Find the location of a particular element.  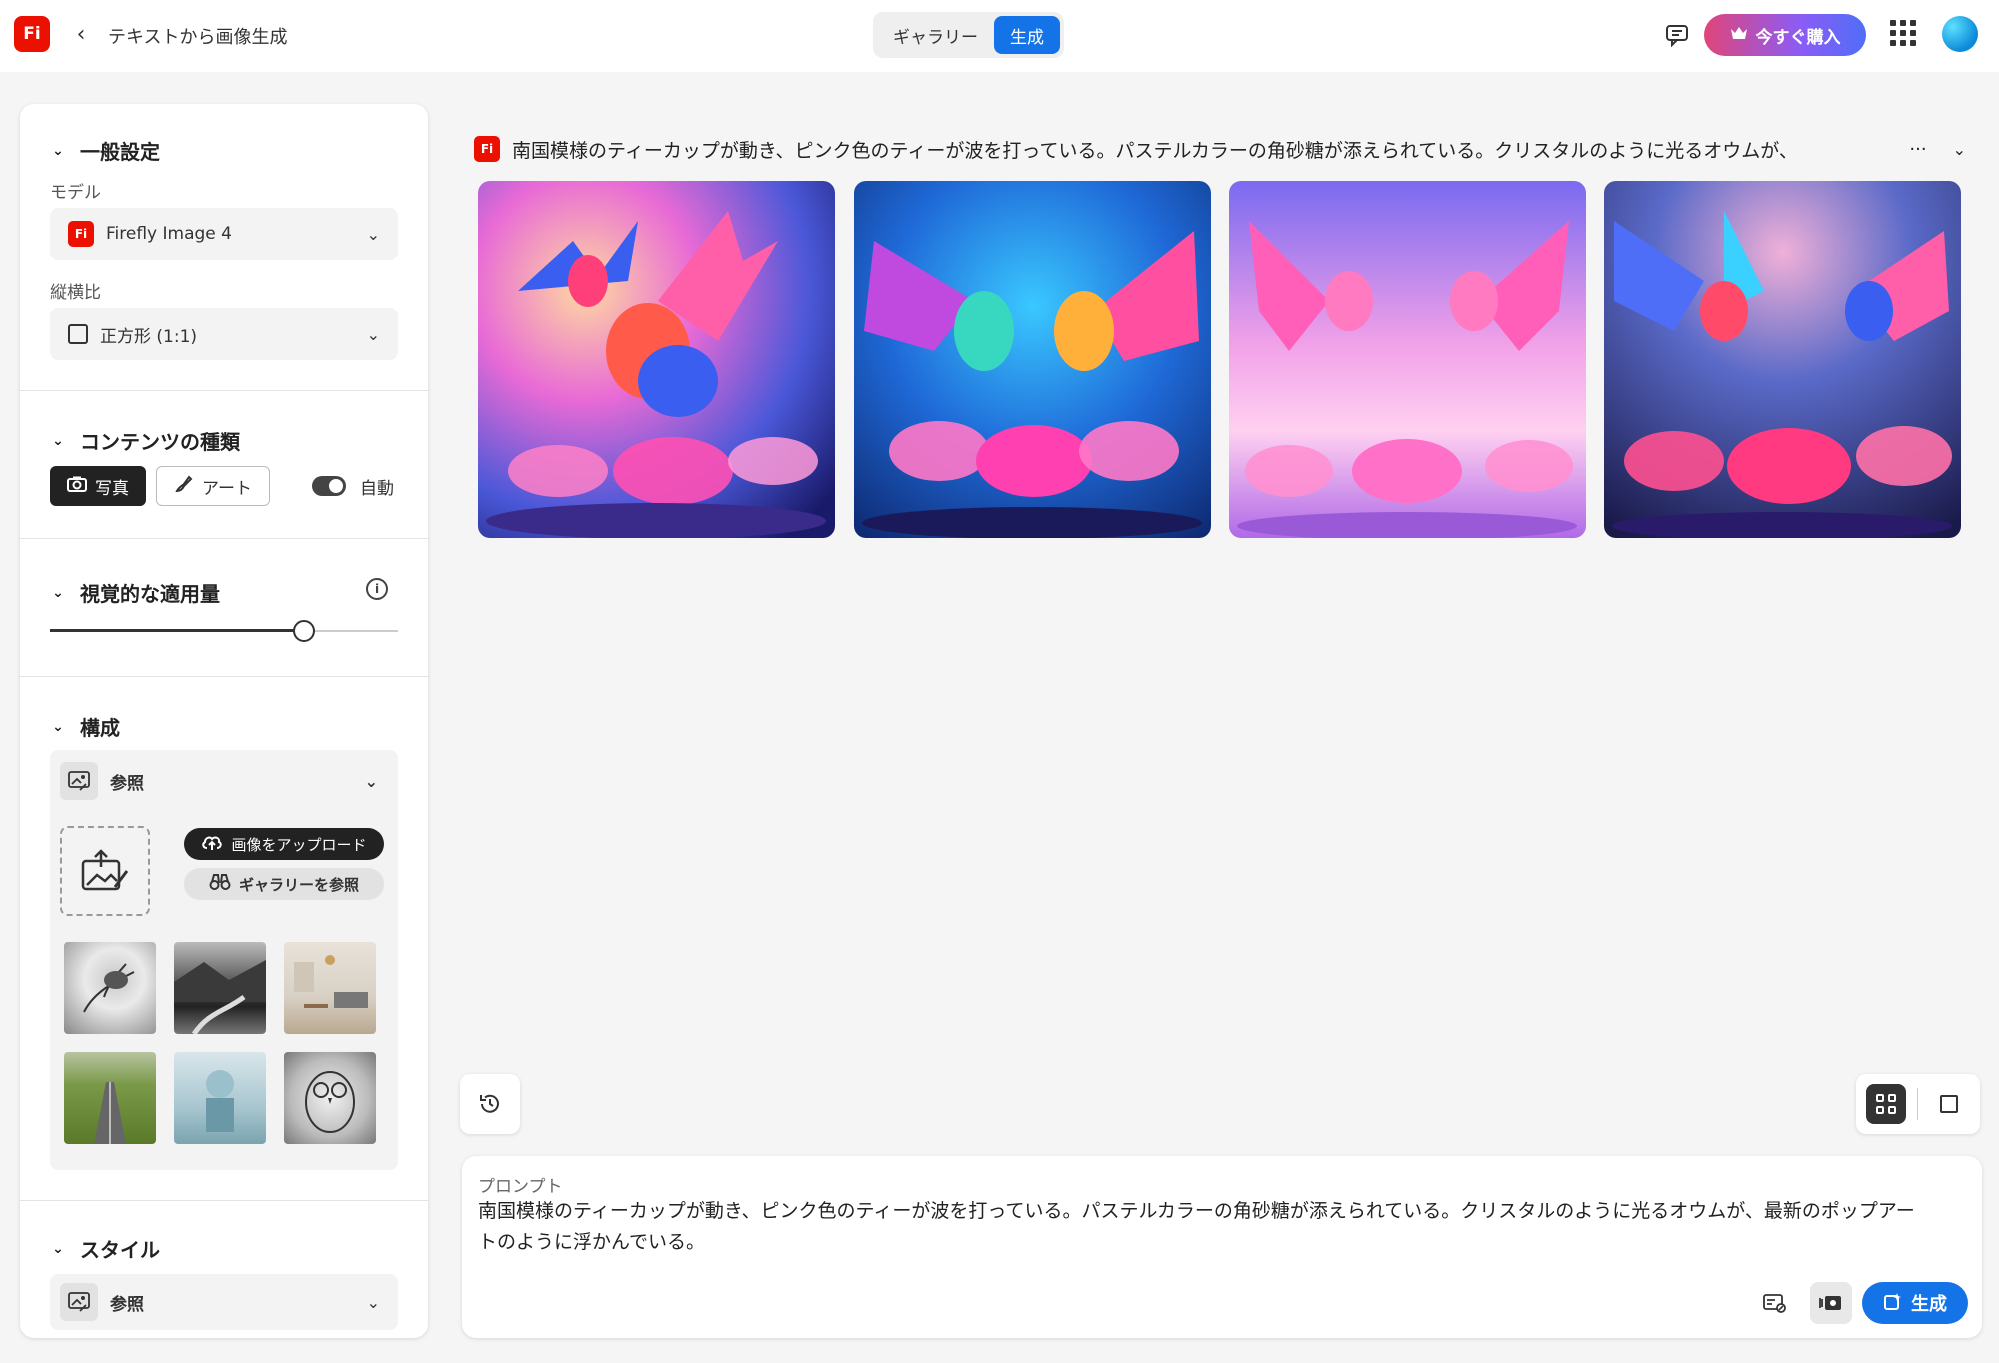

auto-toggle is located at coordinates (329, 486).